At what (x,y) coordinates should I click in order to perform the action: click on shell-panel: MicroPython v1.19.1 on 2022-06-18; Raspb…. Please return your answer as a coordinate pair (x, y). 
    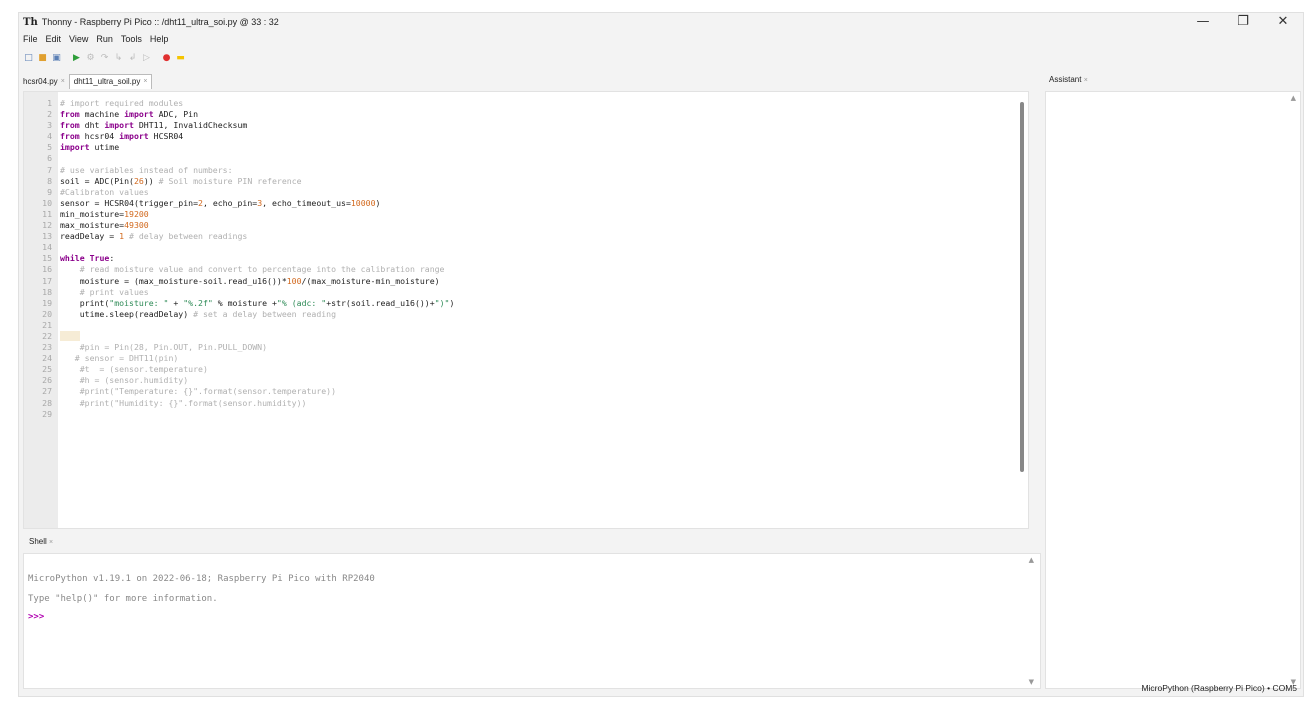
    Looking at the image, I should click on (532, 621).